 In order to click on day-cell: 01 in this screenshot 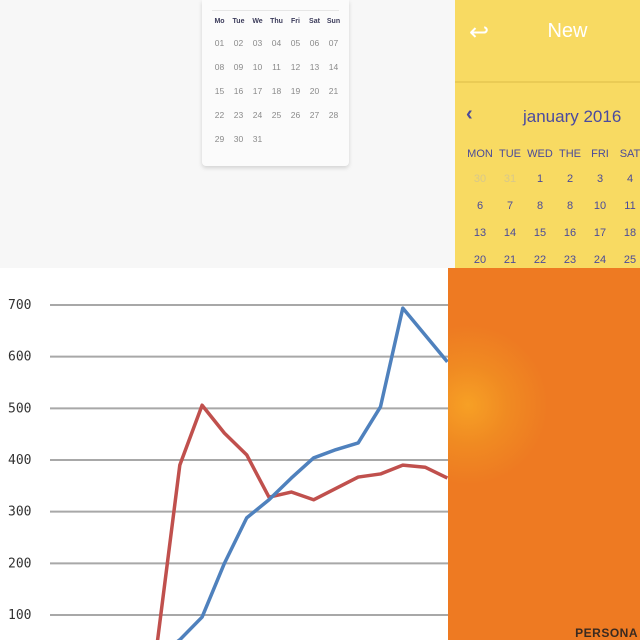, I will do `click(219, 50)`.